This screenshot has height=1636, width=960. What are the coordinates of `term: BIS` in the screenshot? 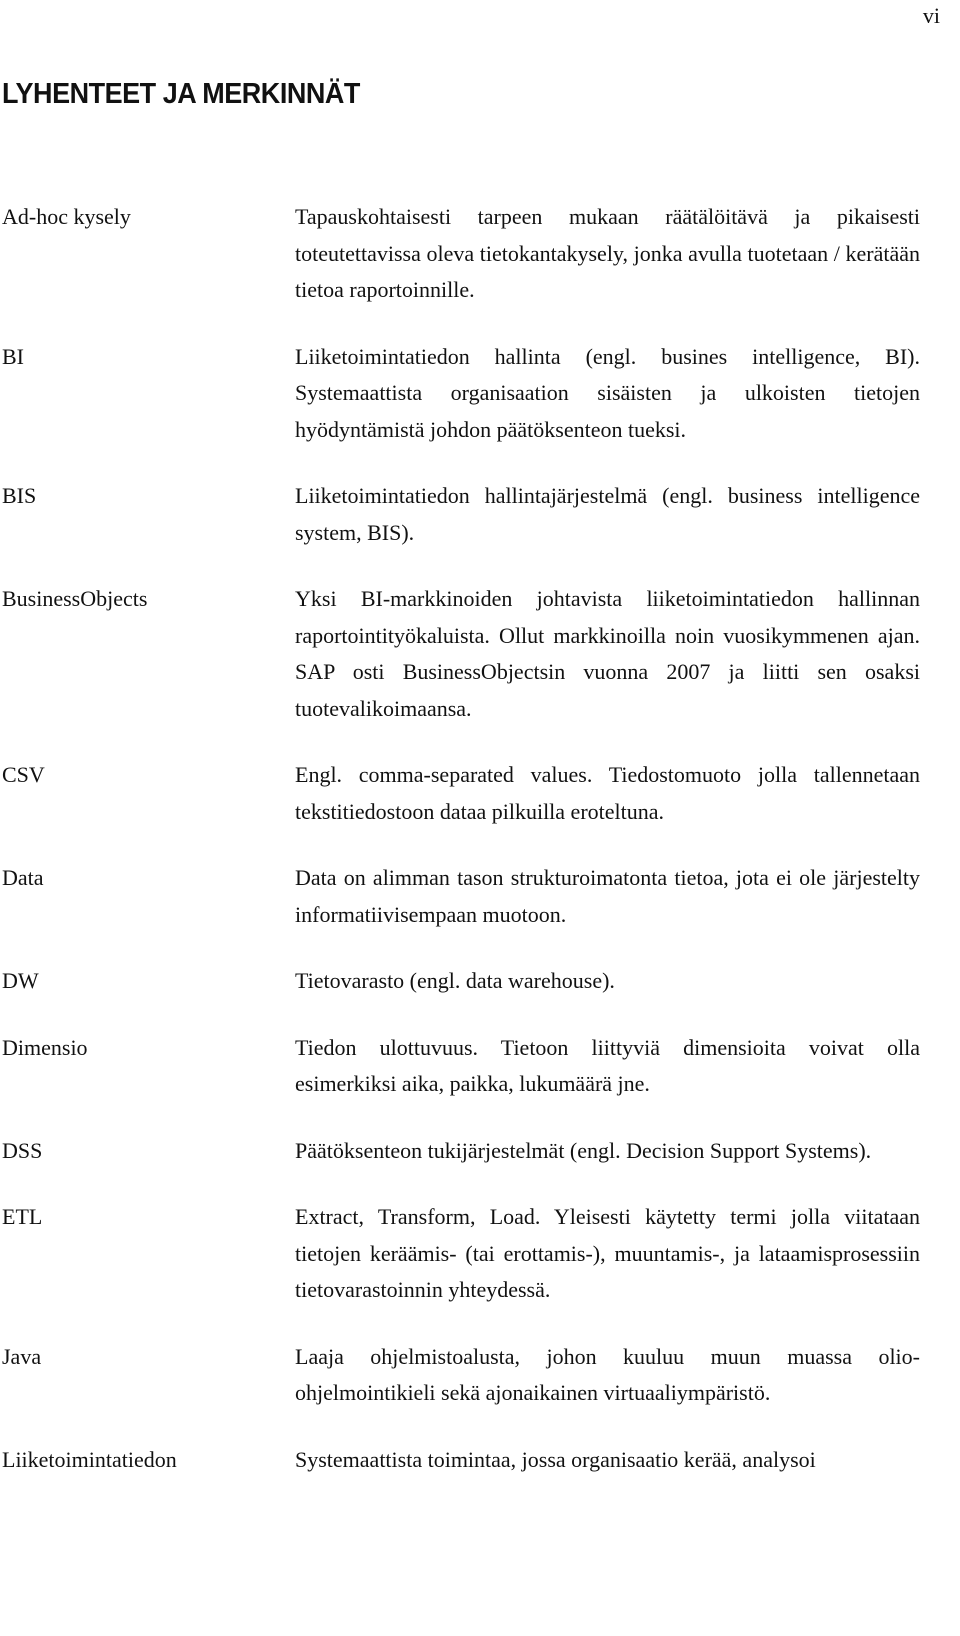 It's located at (19, 495).